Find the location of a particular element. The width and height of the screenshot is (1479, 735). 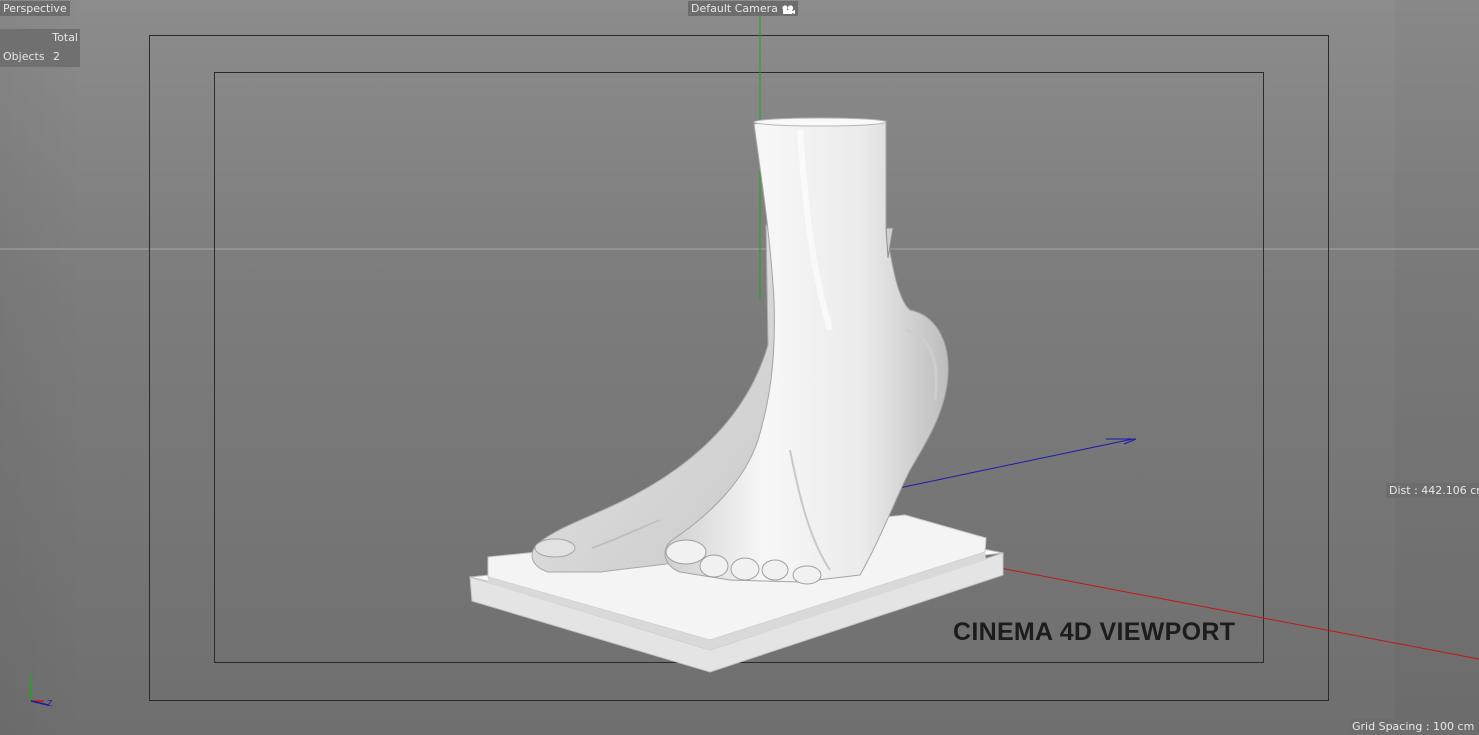

grid-spacing-readout: Grid Spacing : 100 cm is located at coordinates (1413, 726).